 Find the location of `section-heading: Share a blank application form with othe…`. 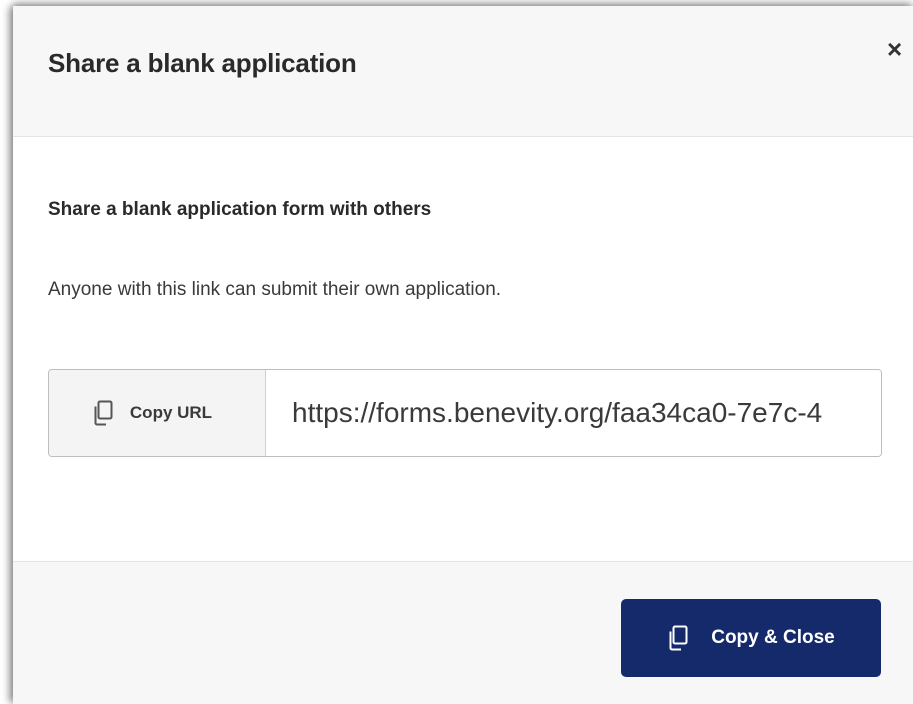

section-heading: Share a blank application form with othe… is located at coordinates (240, 209).